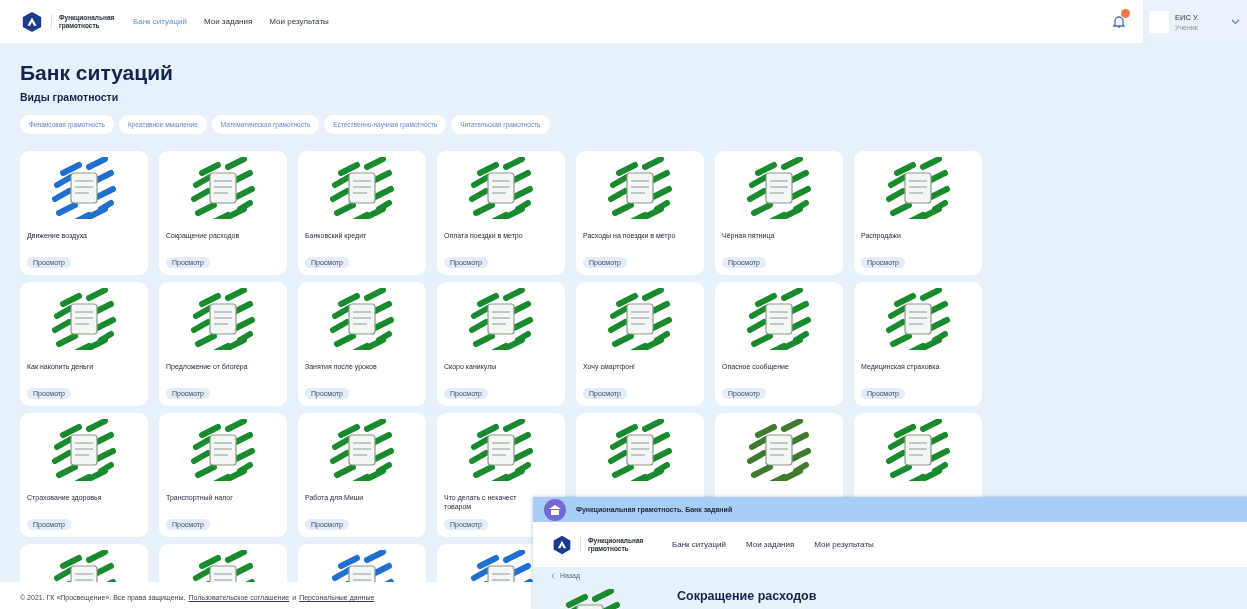  I want to click on bell-icon, so click(1119, 21).